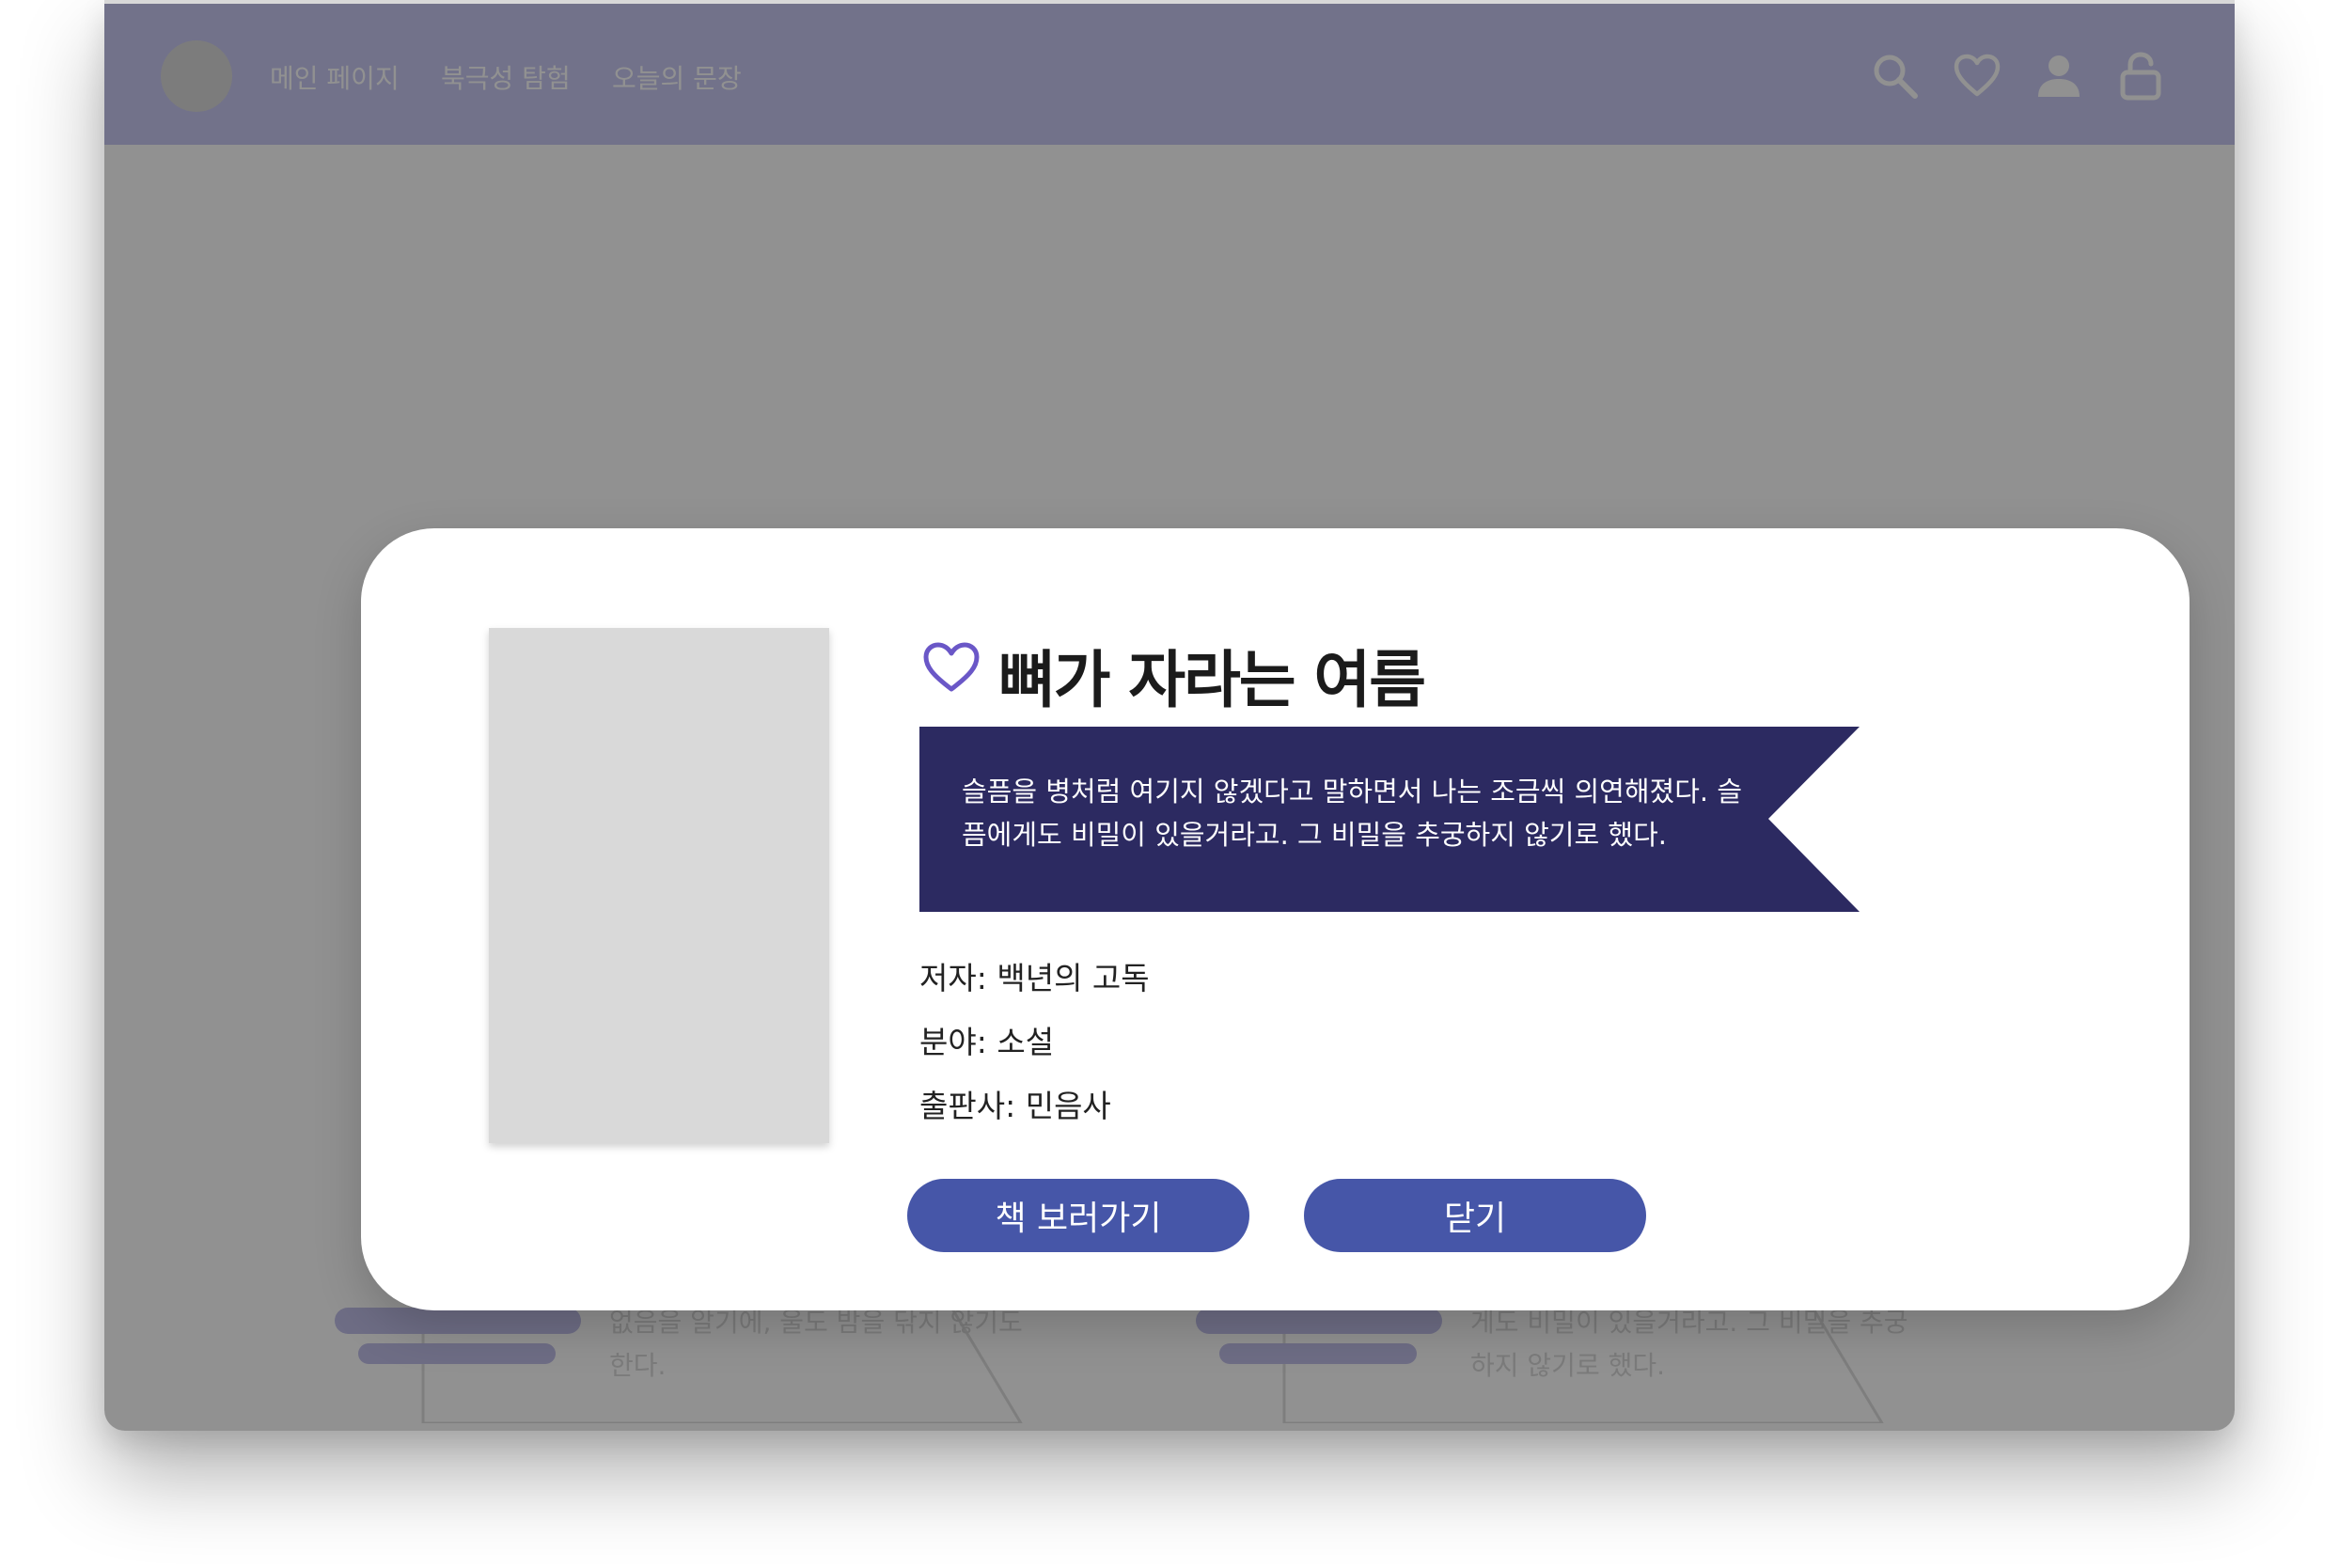  I want to click on book-cover-image, so click(659, 885).